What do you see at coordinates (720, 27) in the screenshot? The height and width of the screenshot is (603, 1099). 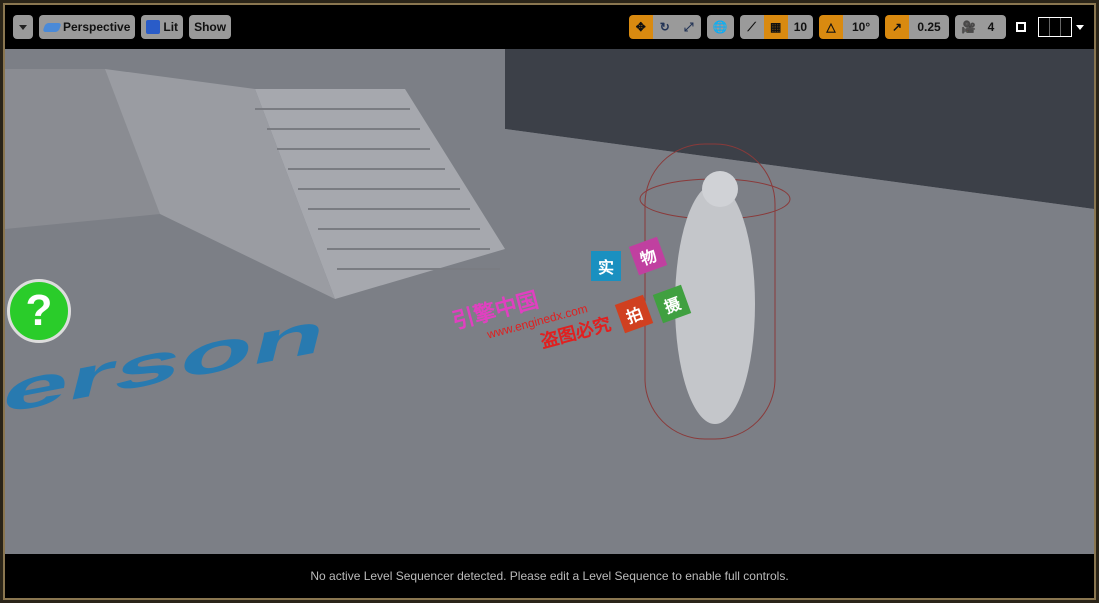 I see `world-space-icon: 🌐` at bounding box center [720, 27].